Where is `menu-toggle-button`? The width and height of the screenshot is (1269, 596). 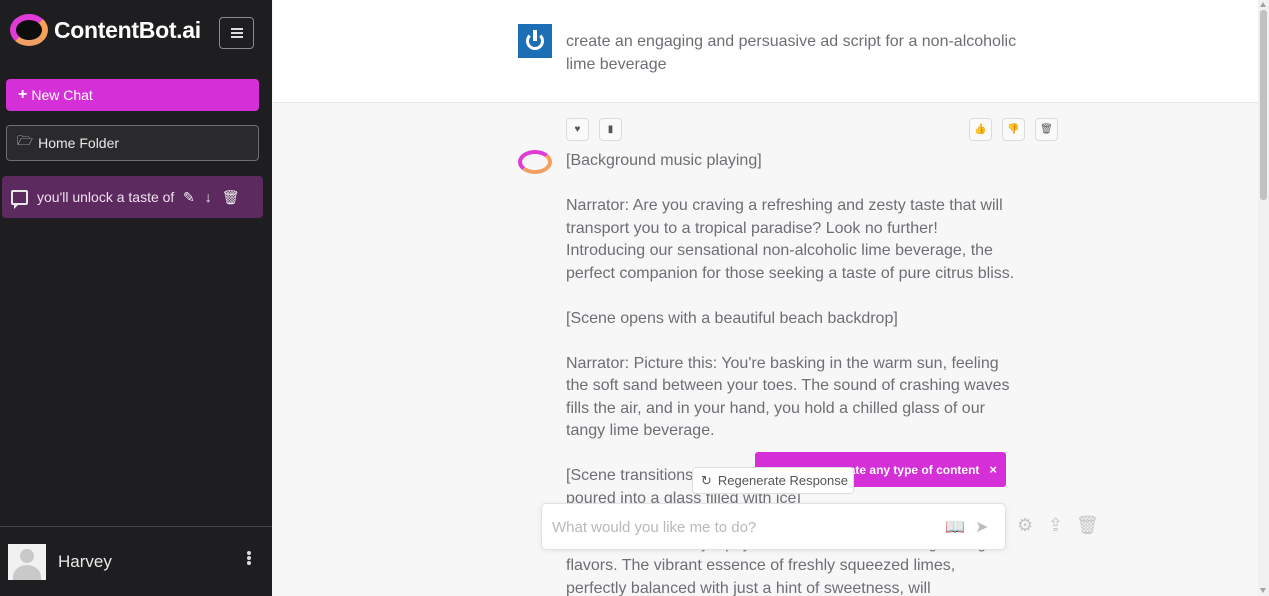 menu-toggle-button is located at coordinates (236, 33).